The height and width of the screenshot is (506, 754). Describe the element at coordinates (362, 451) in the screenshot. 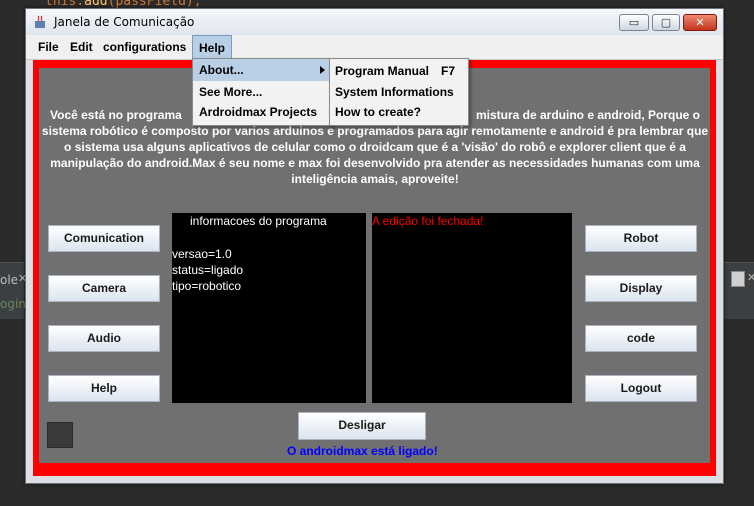

I see `status-message: O androidmax está ligado!` at that location.